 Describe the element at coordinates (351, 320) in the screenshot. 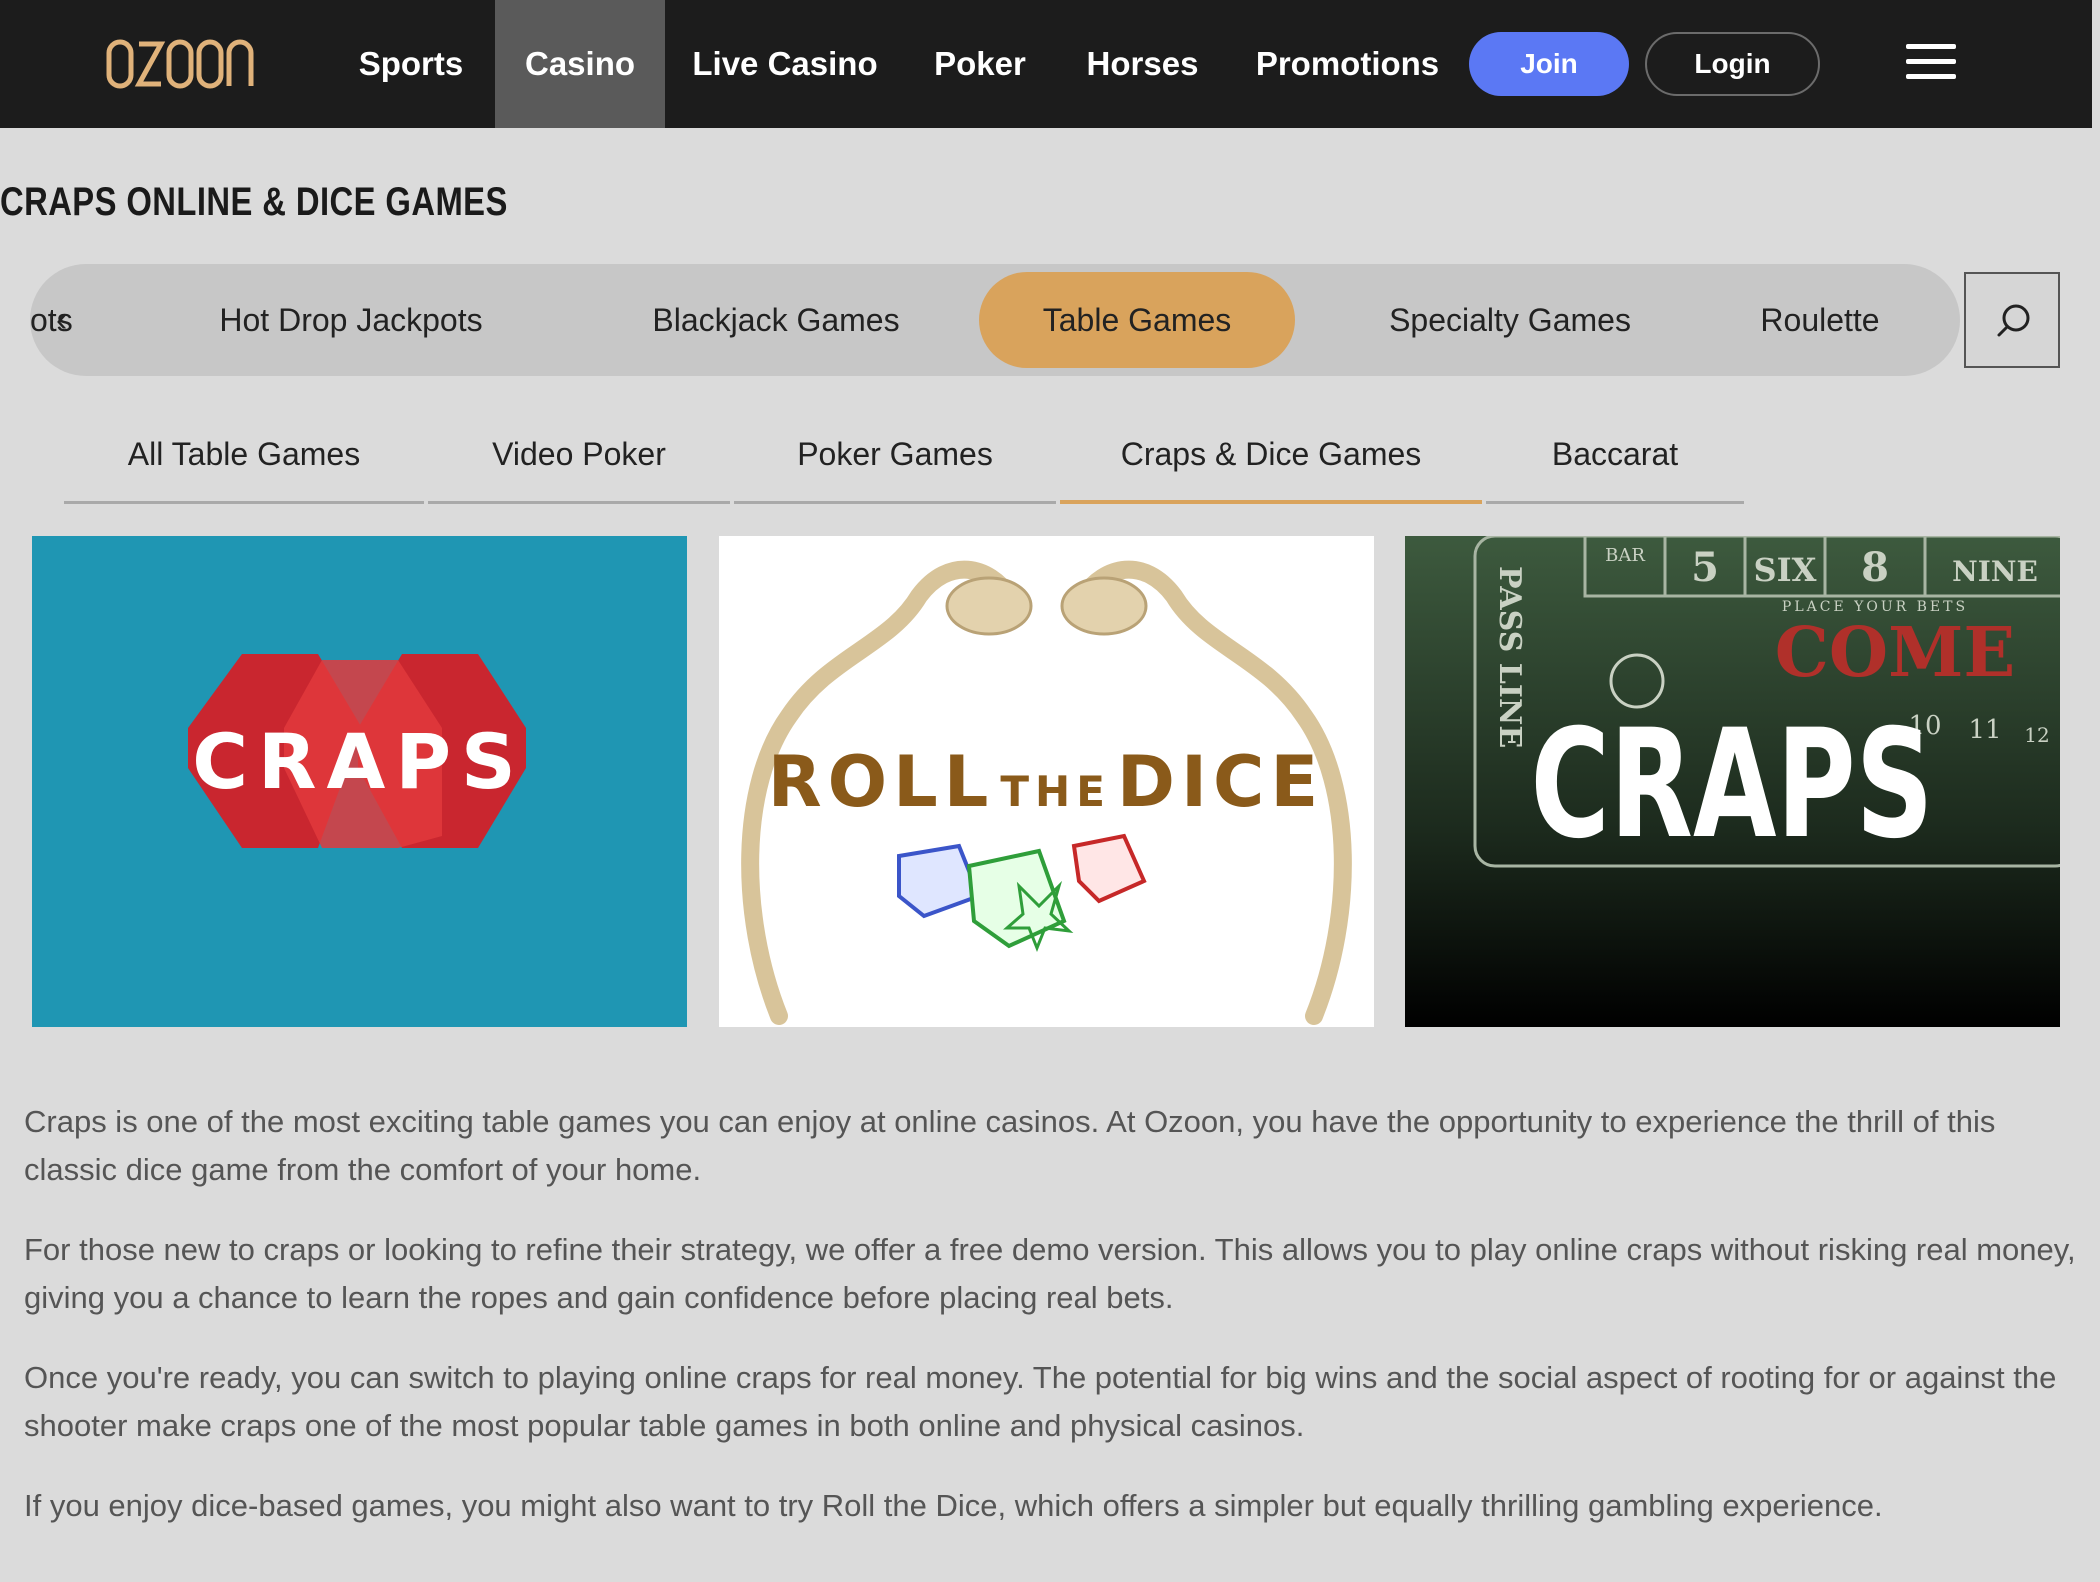

I see `category-hot-drop-jackpots: Hot Drop Jackpots` at that location.